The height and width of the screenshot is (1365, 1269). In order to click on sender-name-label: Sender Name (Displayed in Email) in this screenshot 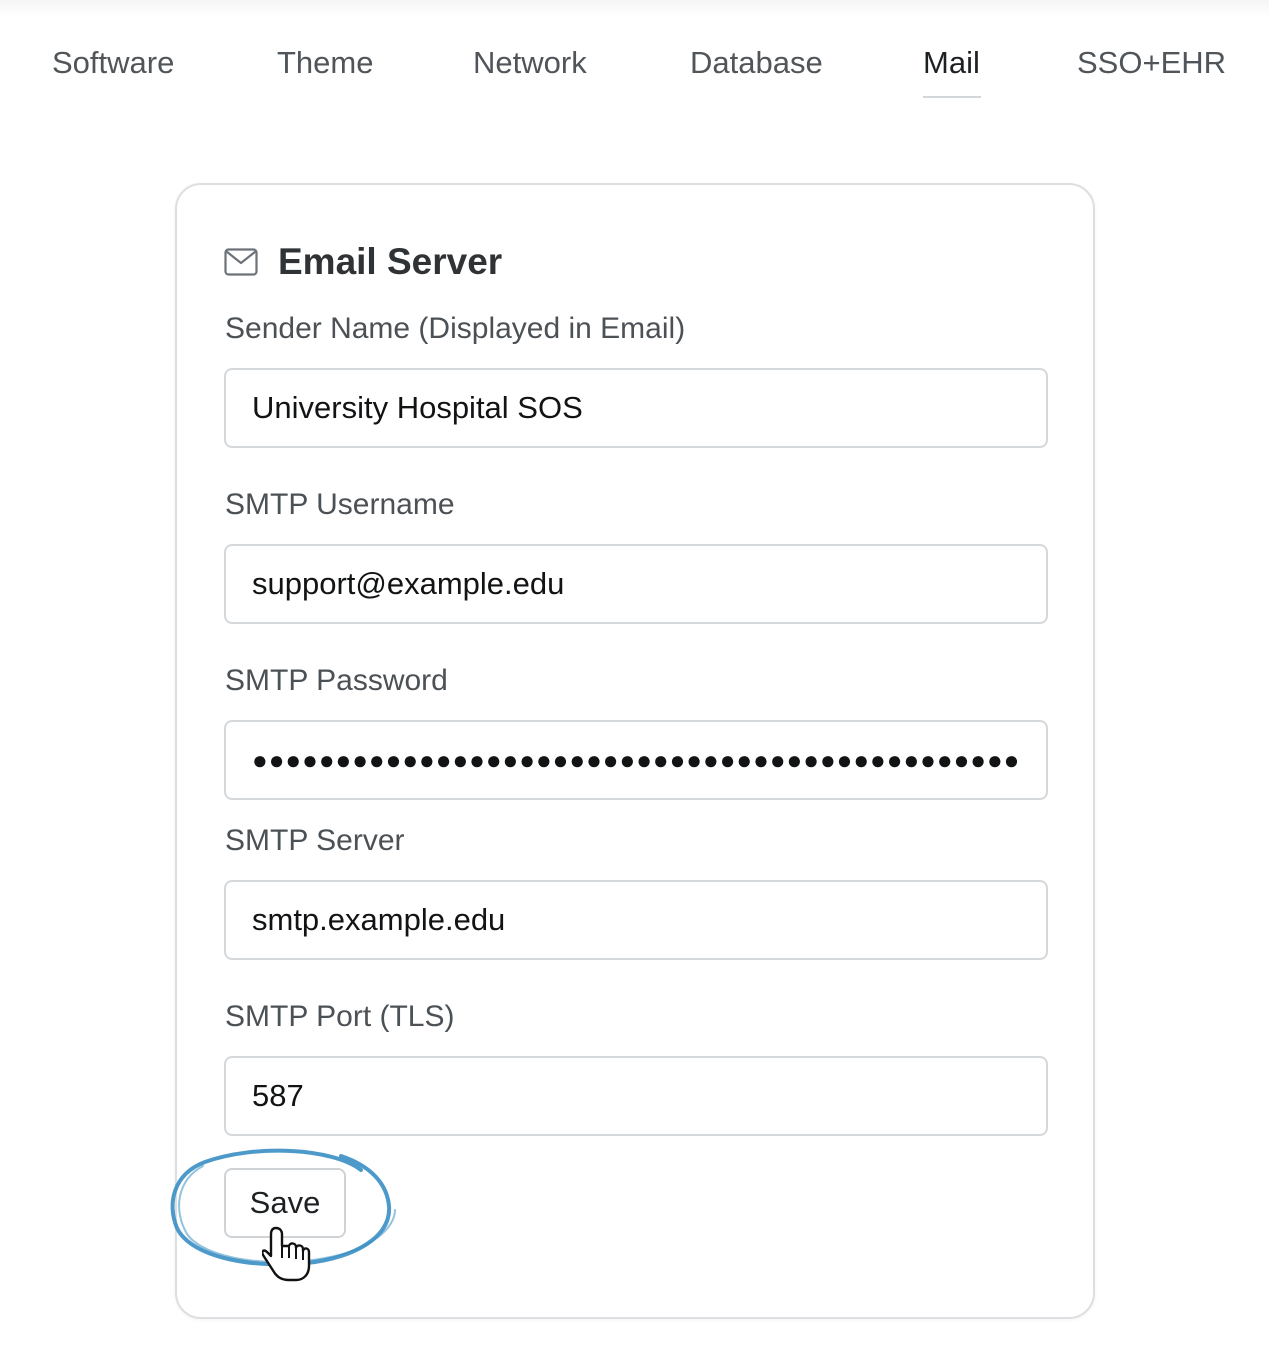, I will do `click(455, 328)`.